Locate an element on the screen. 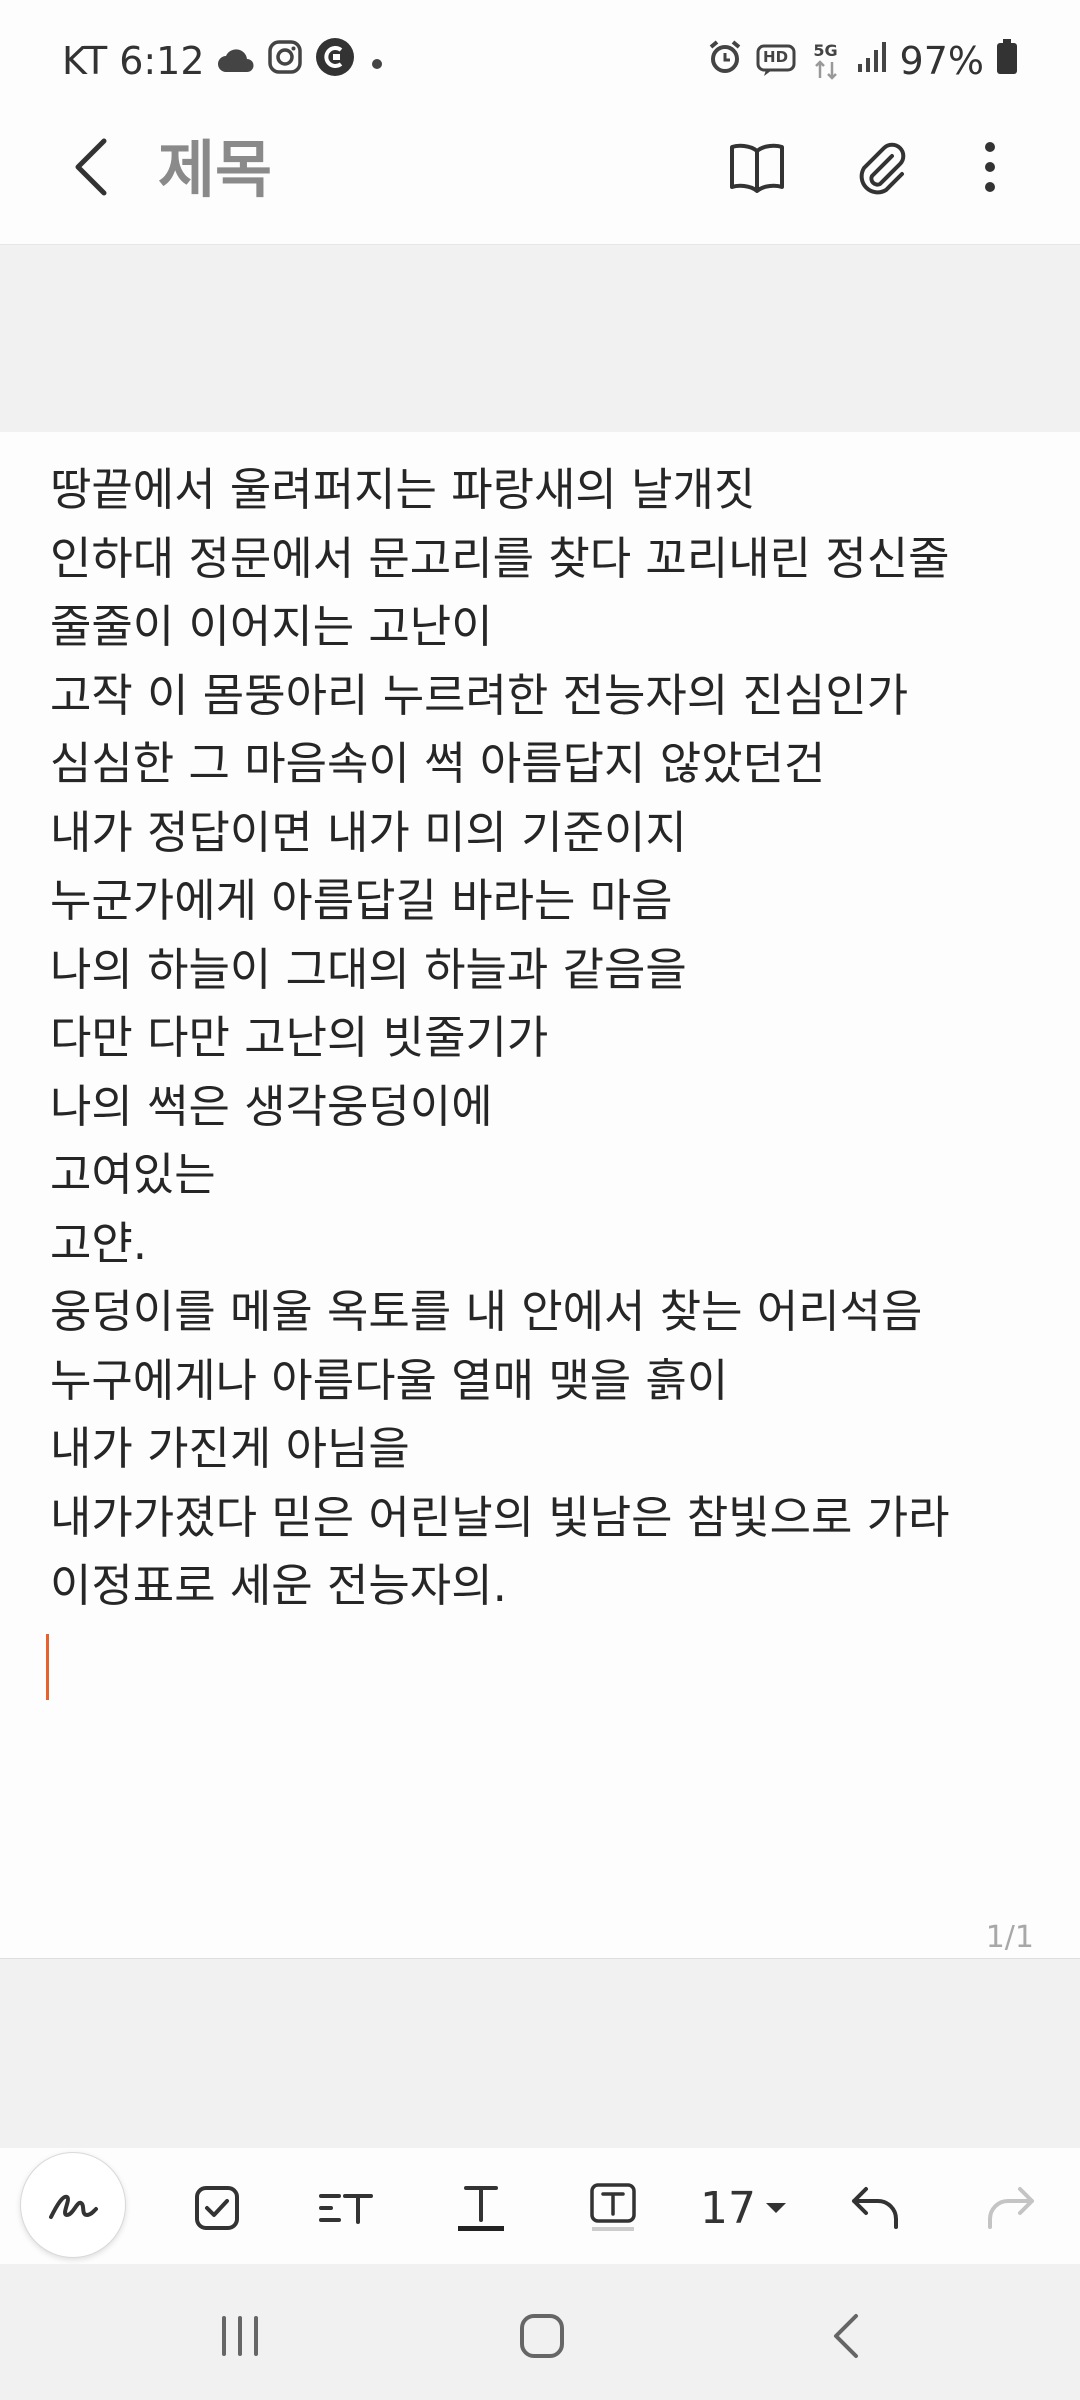 The height and width of the screenshot is (2400, 1080). back-button is located at coordinates (90, 167).